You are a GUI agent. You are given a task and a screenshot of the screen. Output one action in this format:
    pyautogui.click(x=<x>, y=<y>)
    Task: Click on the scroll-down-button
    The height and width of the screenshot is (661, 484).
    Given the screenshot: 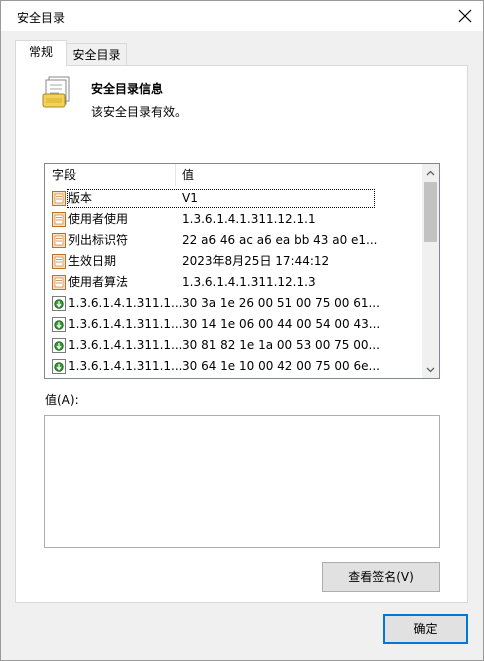 What is the action you would take?
    pyautogui.click(x=430, y=369)
    